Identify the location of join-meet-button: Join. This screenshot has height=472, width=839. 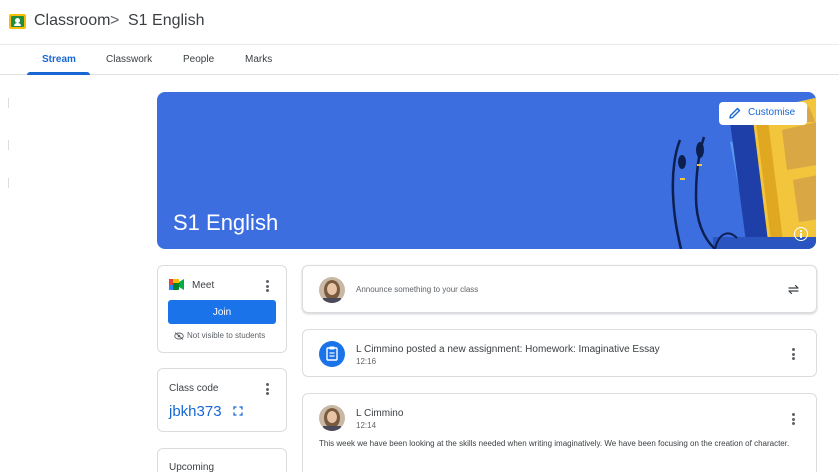
(222, 312).